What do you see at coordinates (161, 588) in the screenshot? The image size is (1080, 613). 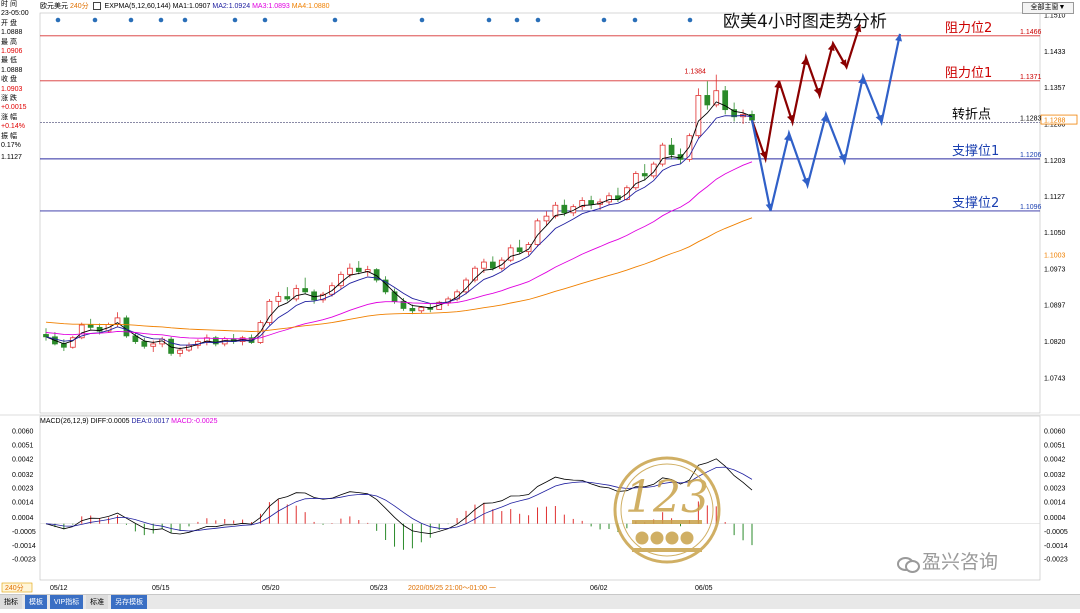 I see `time-axis-label: 05/15` at bounding box center [161, 588].